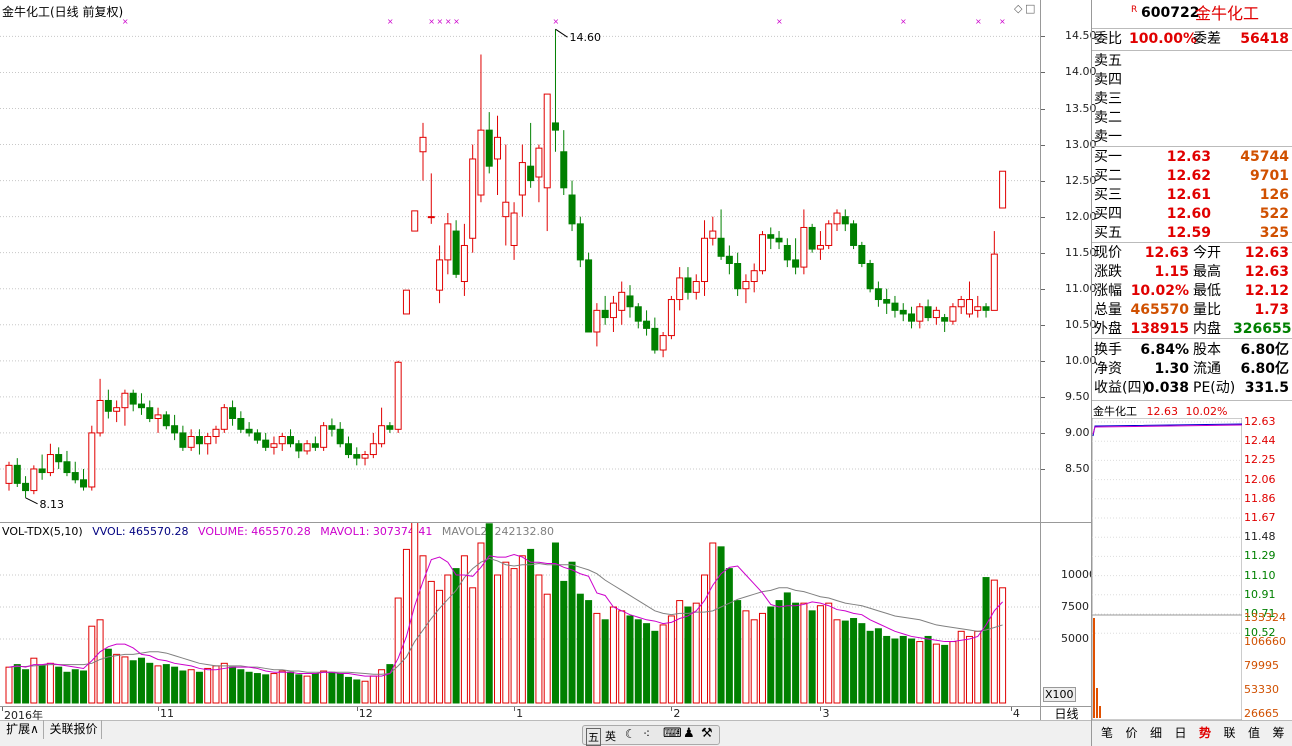  I want to click on stock-name: 金牛化工, so click(1227, 13).